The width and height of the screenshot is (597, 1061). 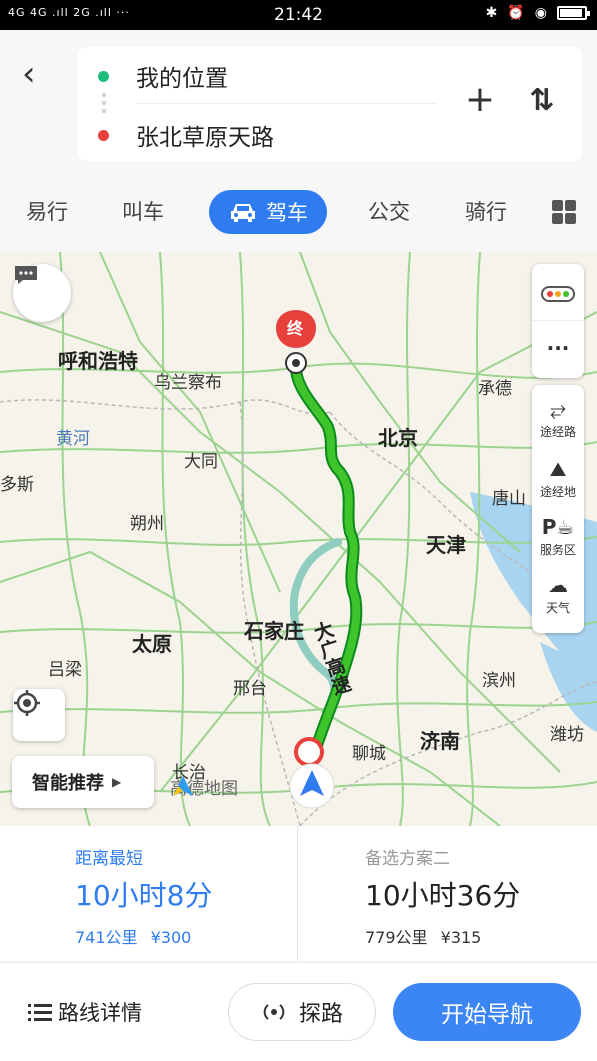 What do you see at coordinates (17, 485) in the screenshot?
I see `city-label: 多斯` at bounding box center [17, 485].